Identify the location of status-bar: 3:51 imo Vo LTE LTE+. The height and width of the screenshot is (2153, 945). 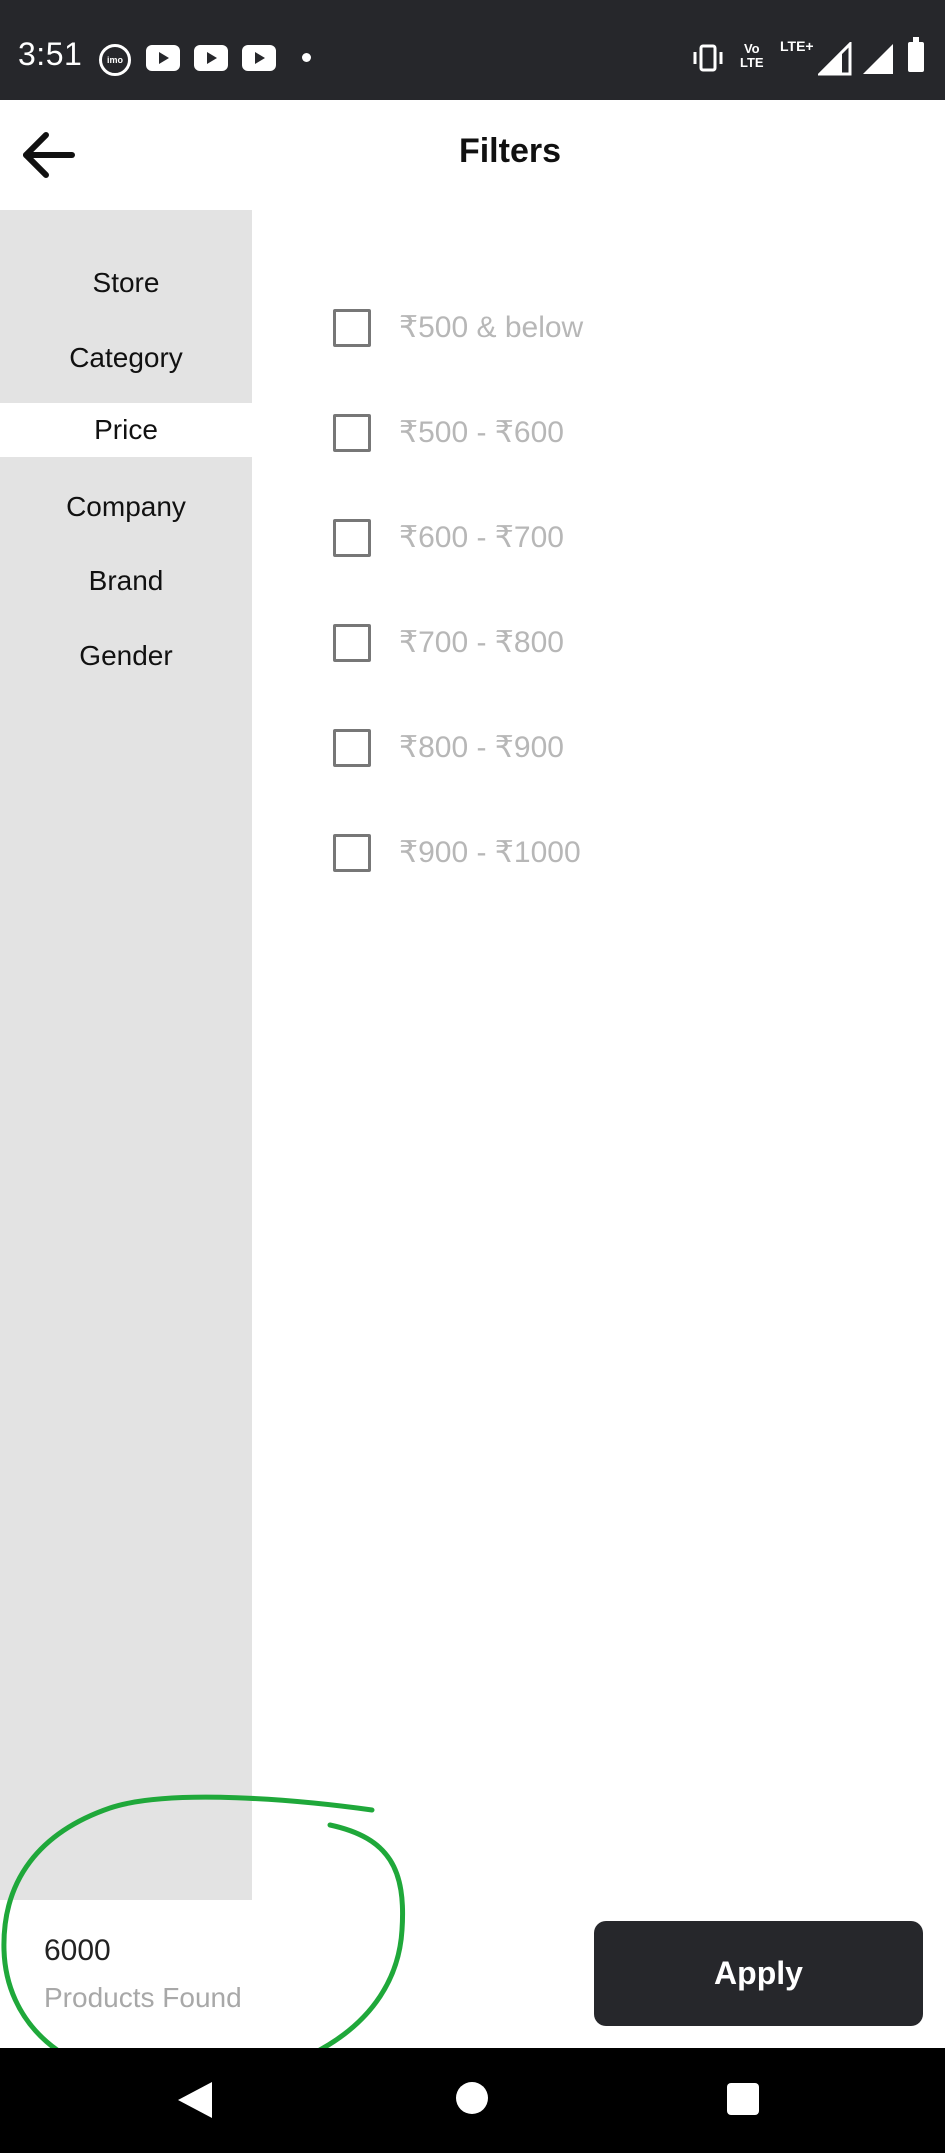
(472, 50).